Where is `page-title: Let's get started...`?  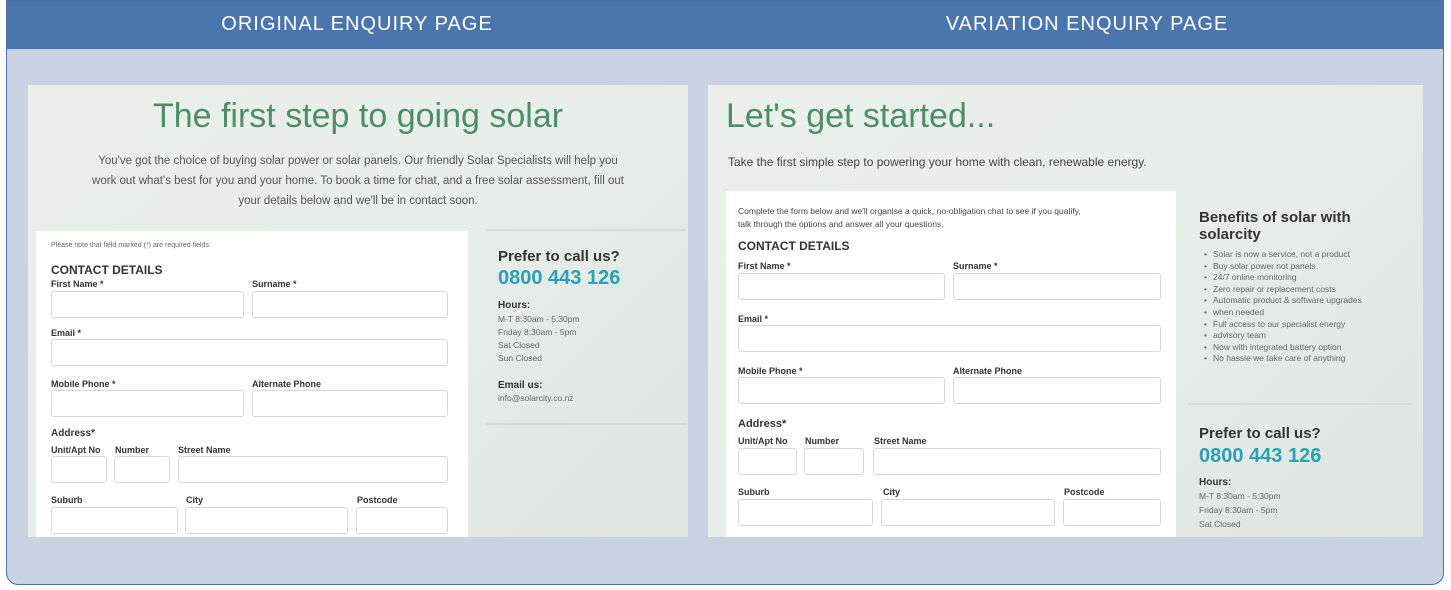 page-title: Let's get started... is located at coordinates (861, 116).